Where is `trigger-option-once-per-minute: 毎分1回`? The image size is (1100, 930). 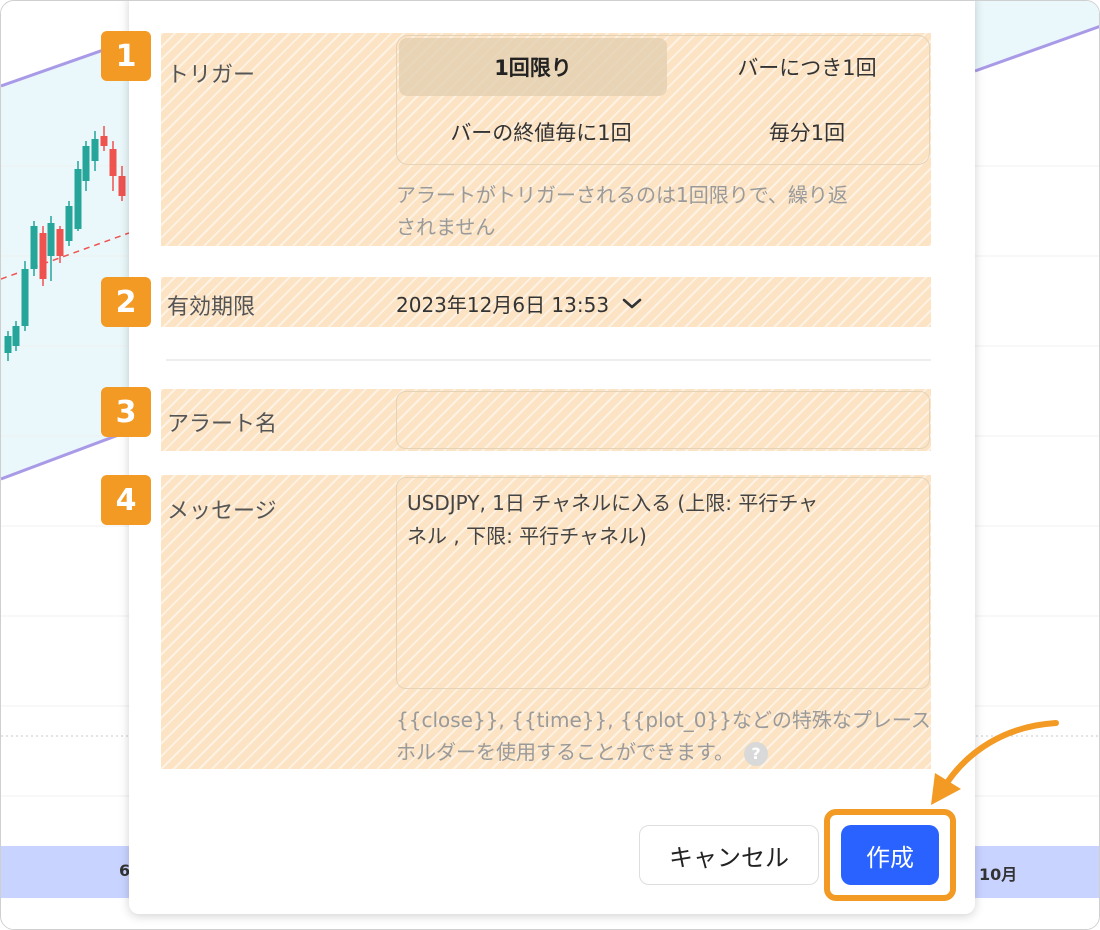
trigger-option-once-per-minute: 毎分1回 is located at coordinates (807, 132).